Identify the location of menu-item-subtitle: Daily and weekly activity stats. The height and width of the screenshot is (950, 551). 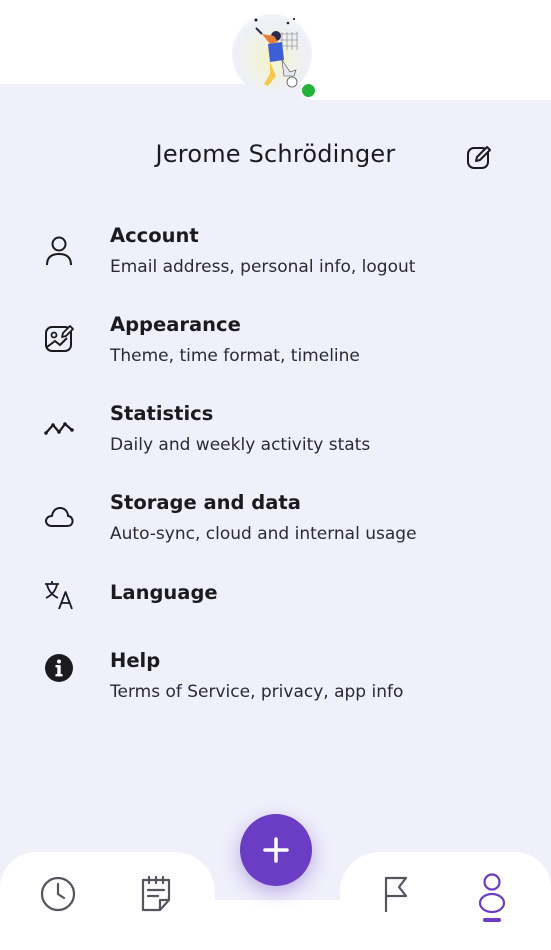
(240, 445).